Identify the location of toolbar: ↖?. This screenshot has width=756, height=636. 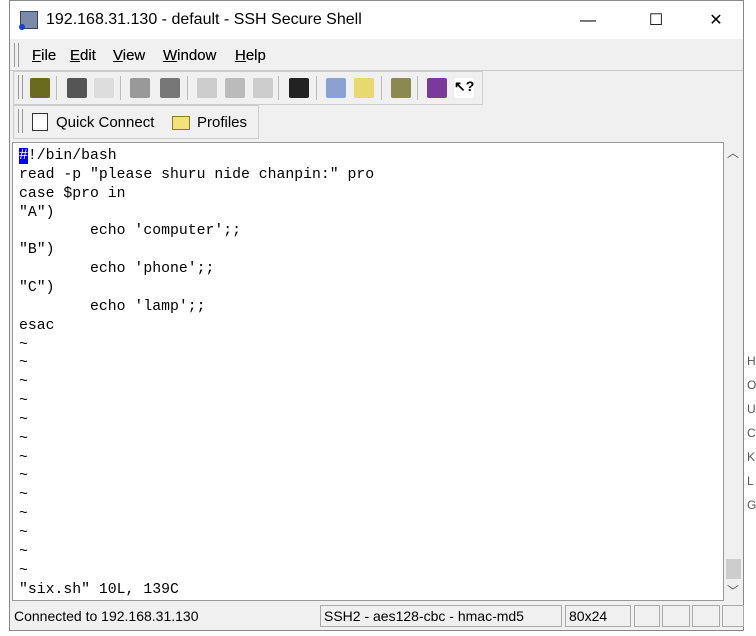
(248, 88).